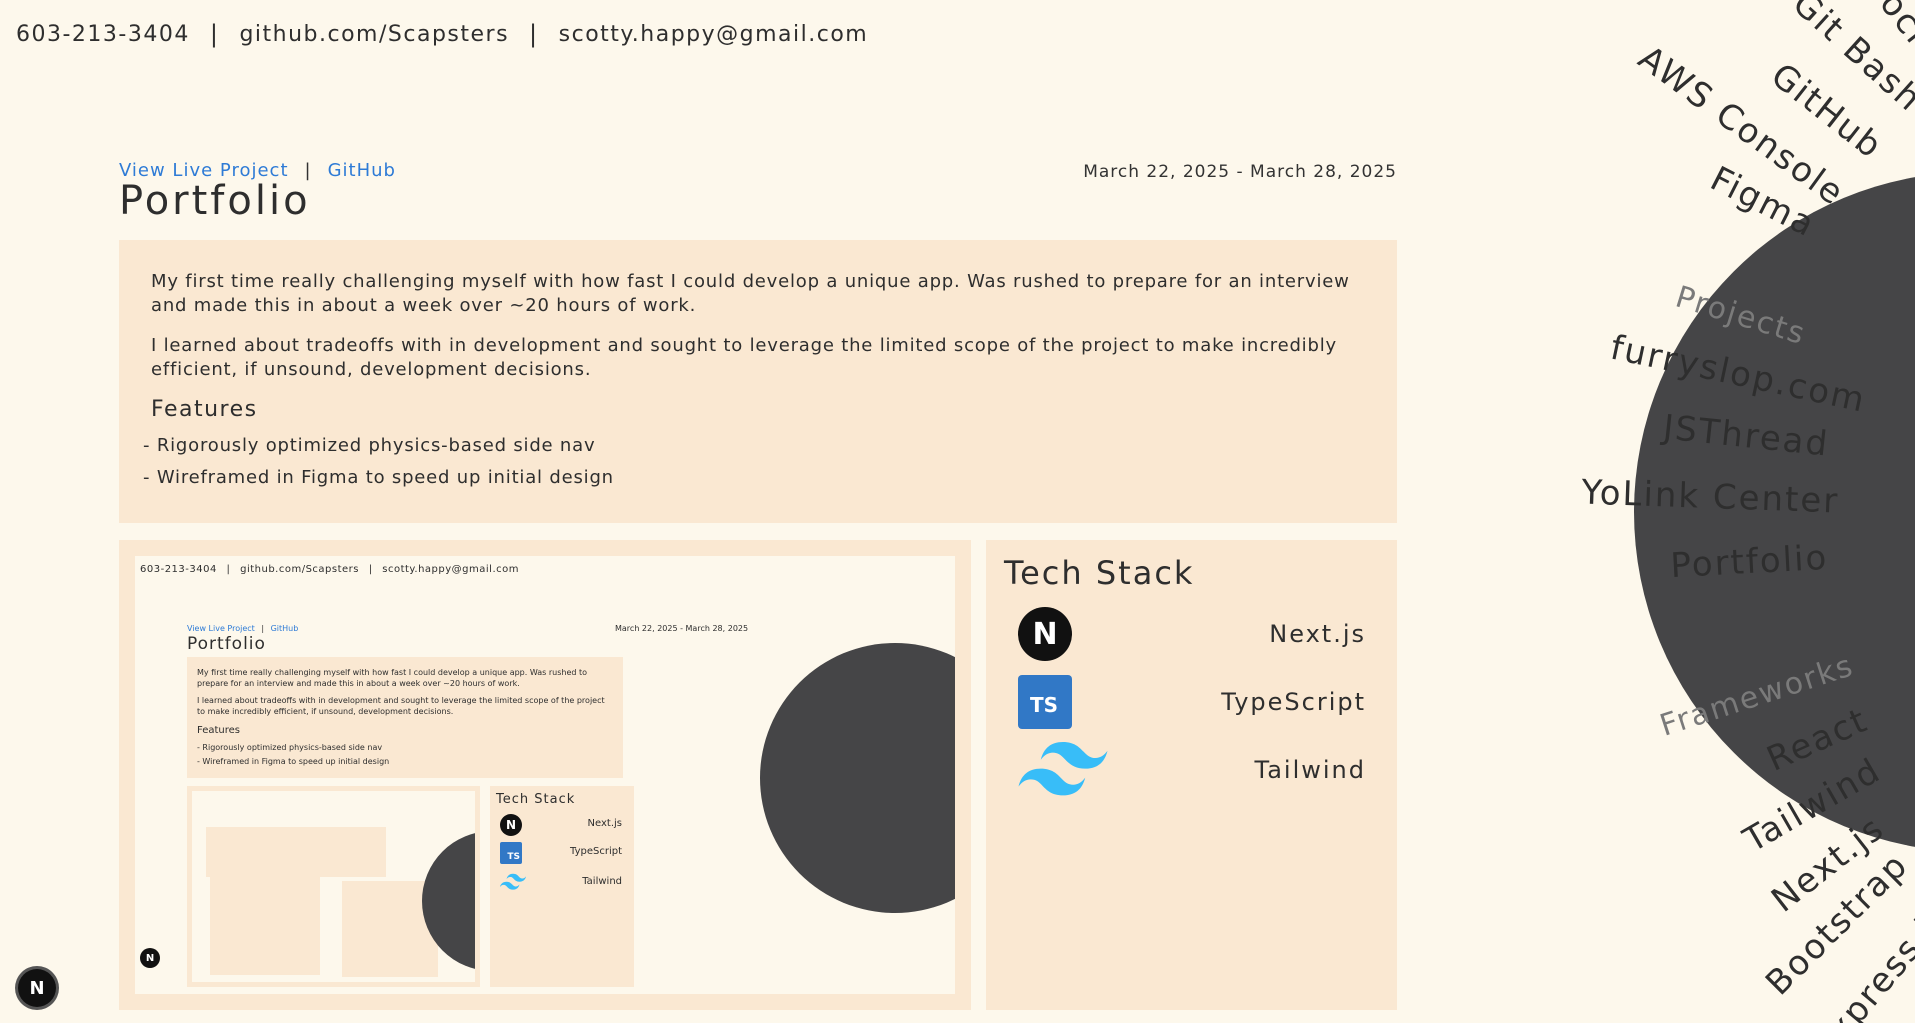 Image resolution: width=1915 pixels, height=1023 pixels. I want to click on view-live-project-link: View Live Project, so click(221, 628).